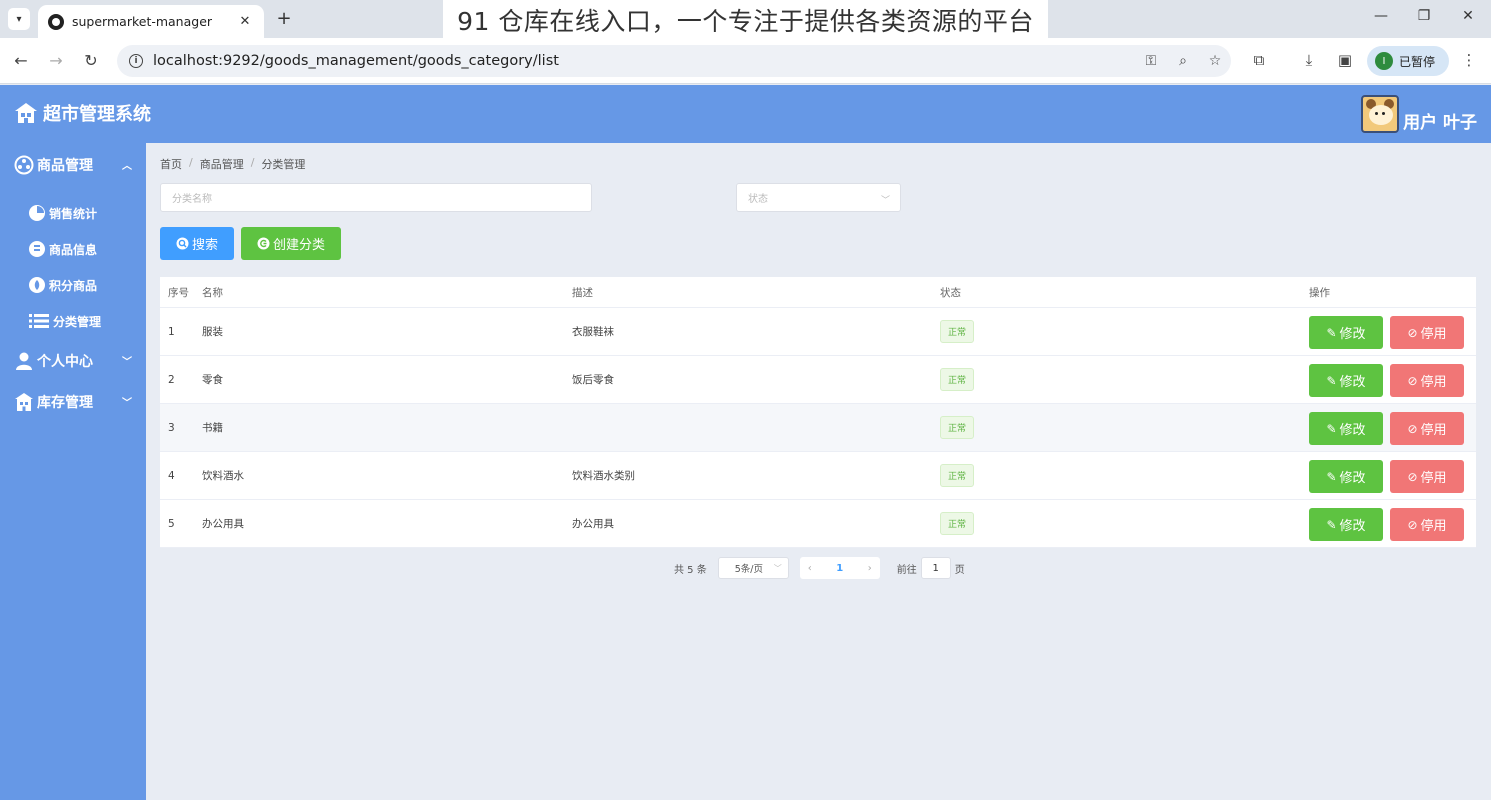 This screenshot has height=800, width=1491. What do you see at coordinates (222, 164) in the screenshot?
I see `breadcrumb-goods: 商品管理` at bounding box center [222, 164].